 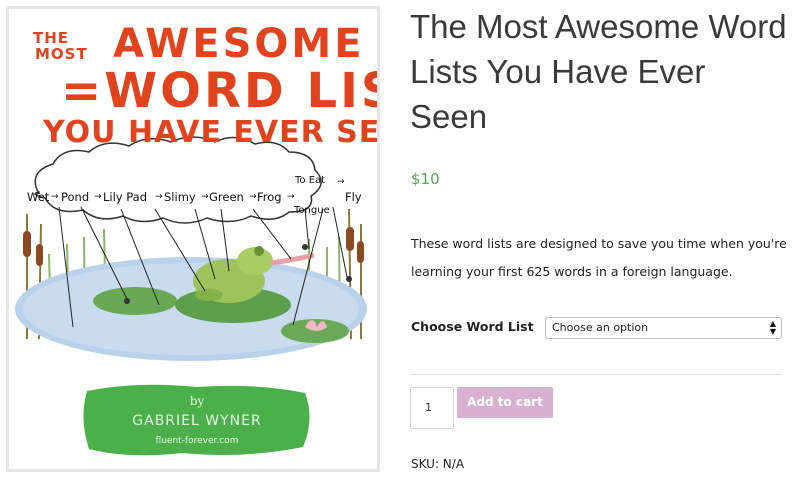 What do you see at coordinates (663, 328) in the screenshot?
I see `word-list-select: Choose an option ▲ ▼` at bounding box center [663, 328].